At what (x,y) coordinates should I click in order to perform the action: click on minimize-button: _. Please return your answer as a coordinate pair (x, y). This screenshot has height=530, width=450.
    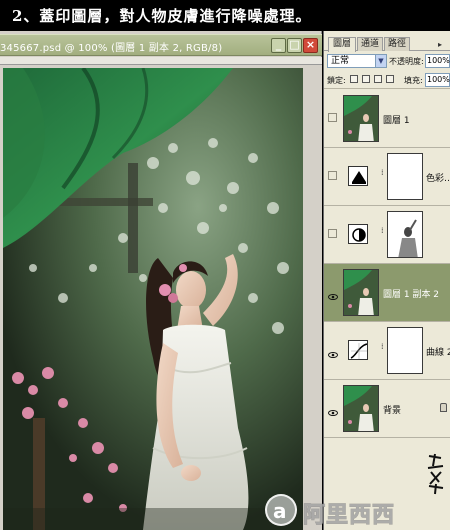
    Looking at the image, I should click on (278, 45).